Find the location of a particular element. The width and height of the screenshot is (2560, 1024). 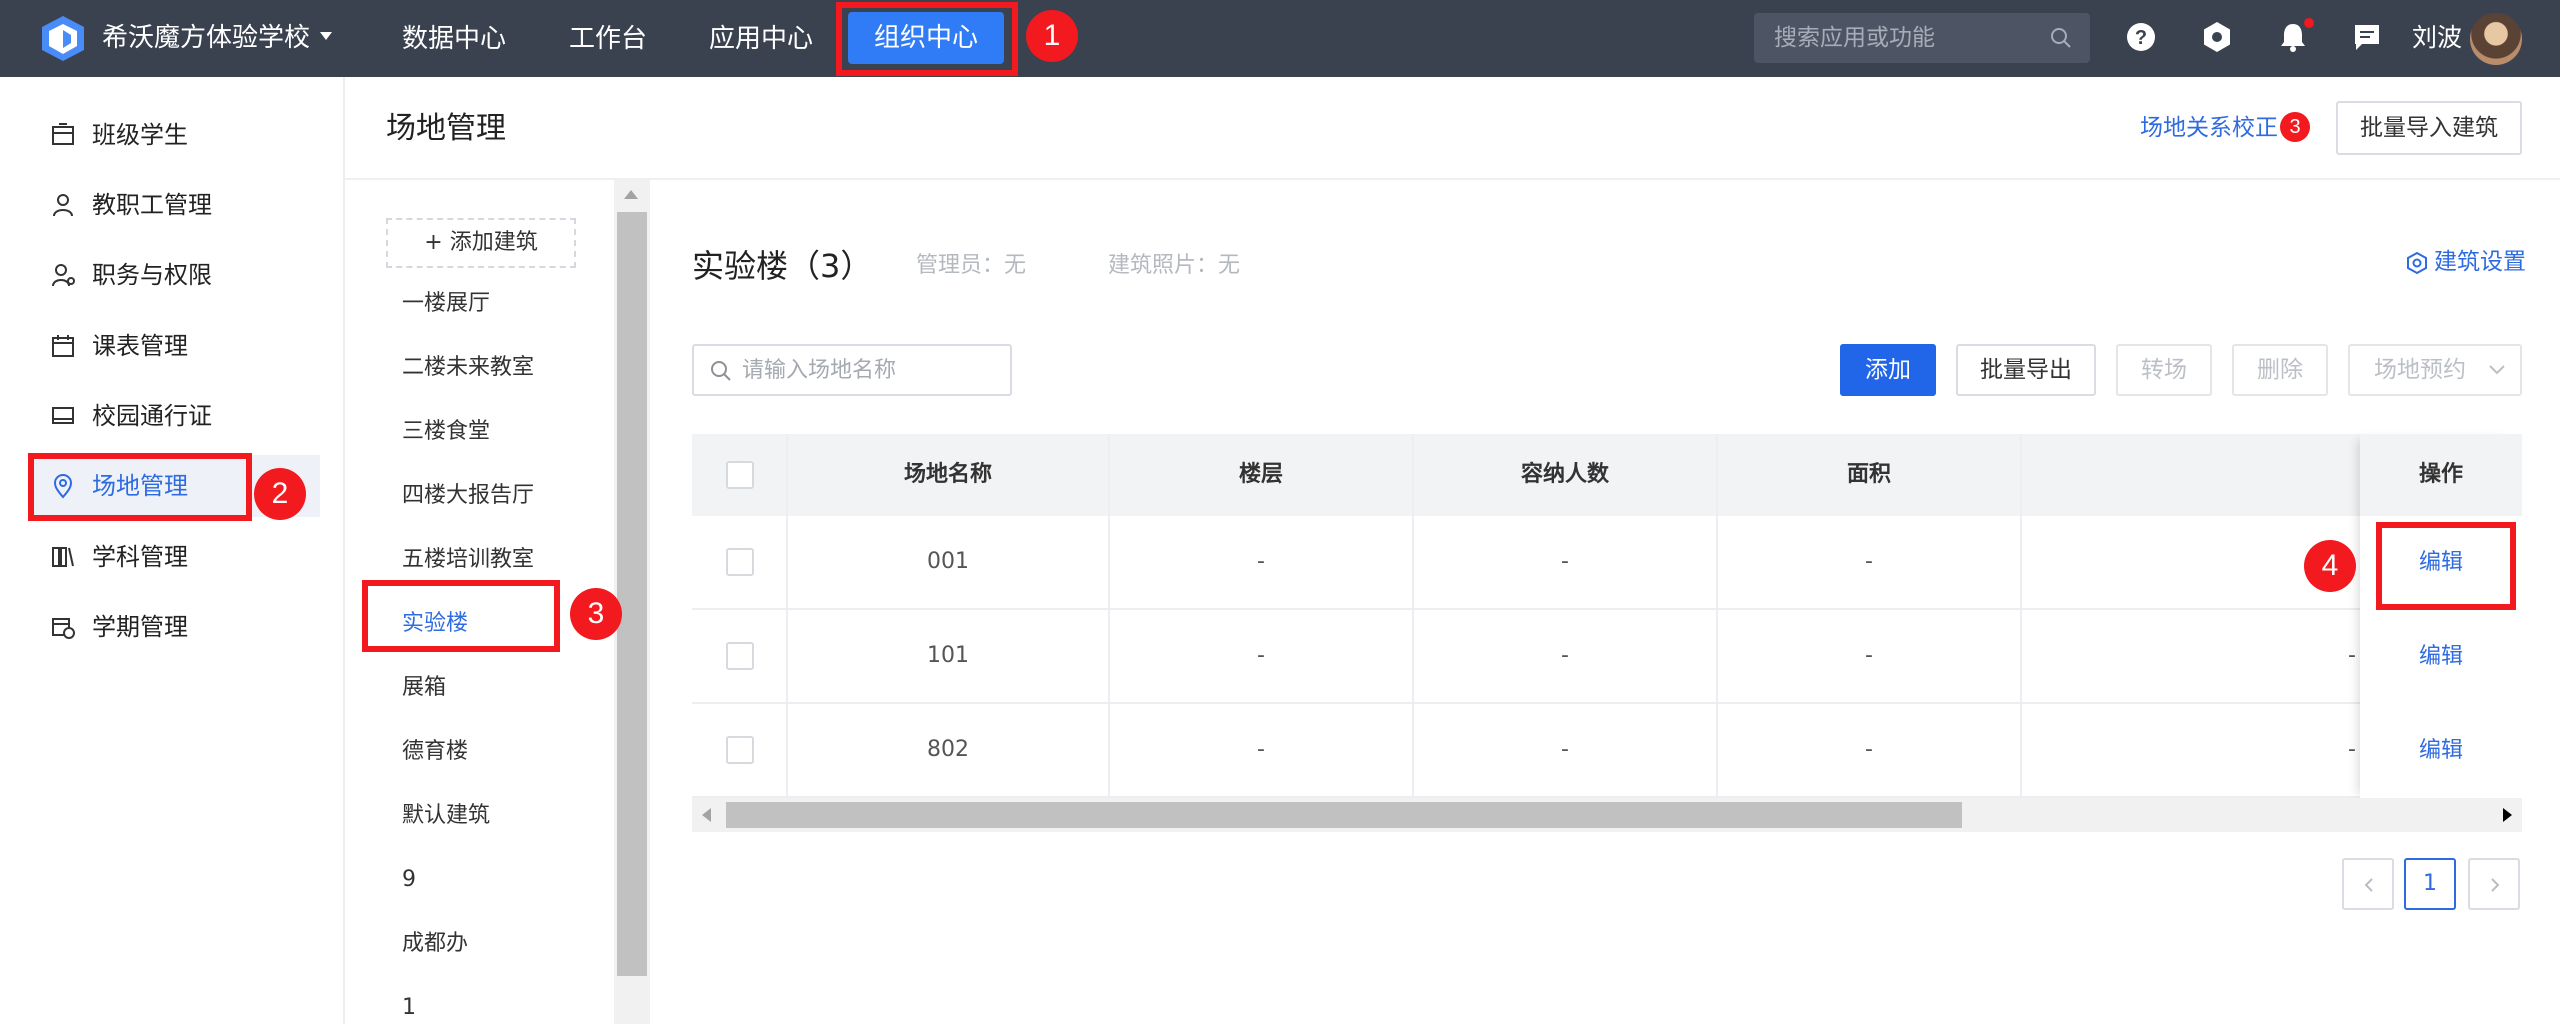

sidebar-item-campus-pass: 校园通行证 is located at coordinates (175, 416).